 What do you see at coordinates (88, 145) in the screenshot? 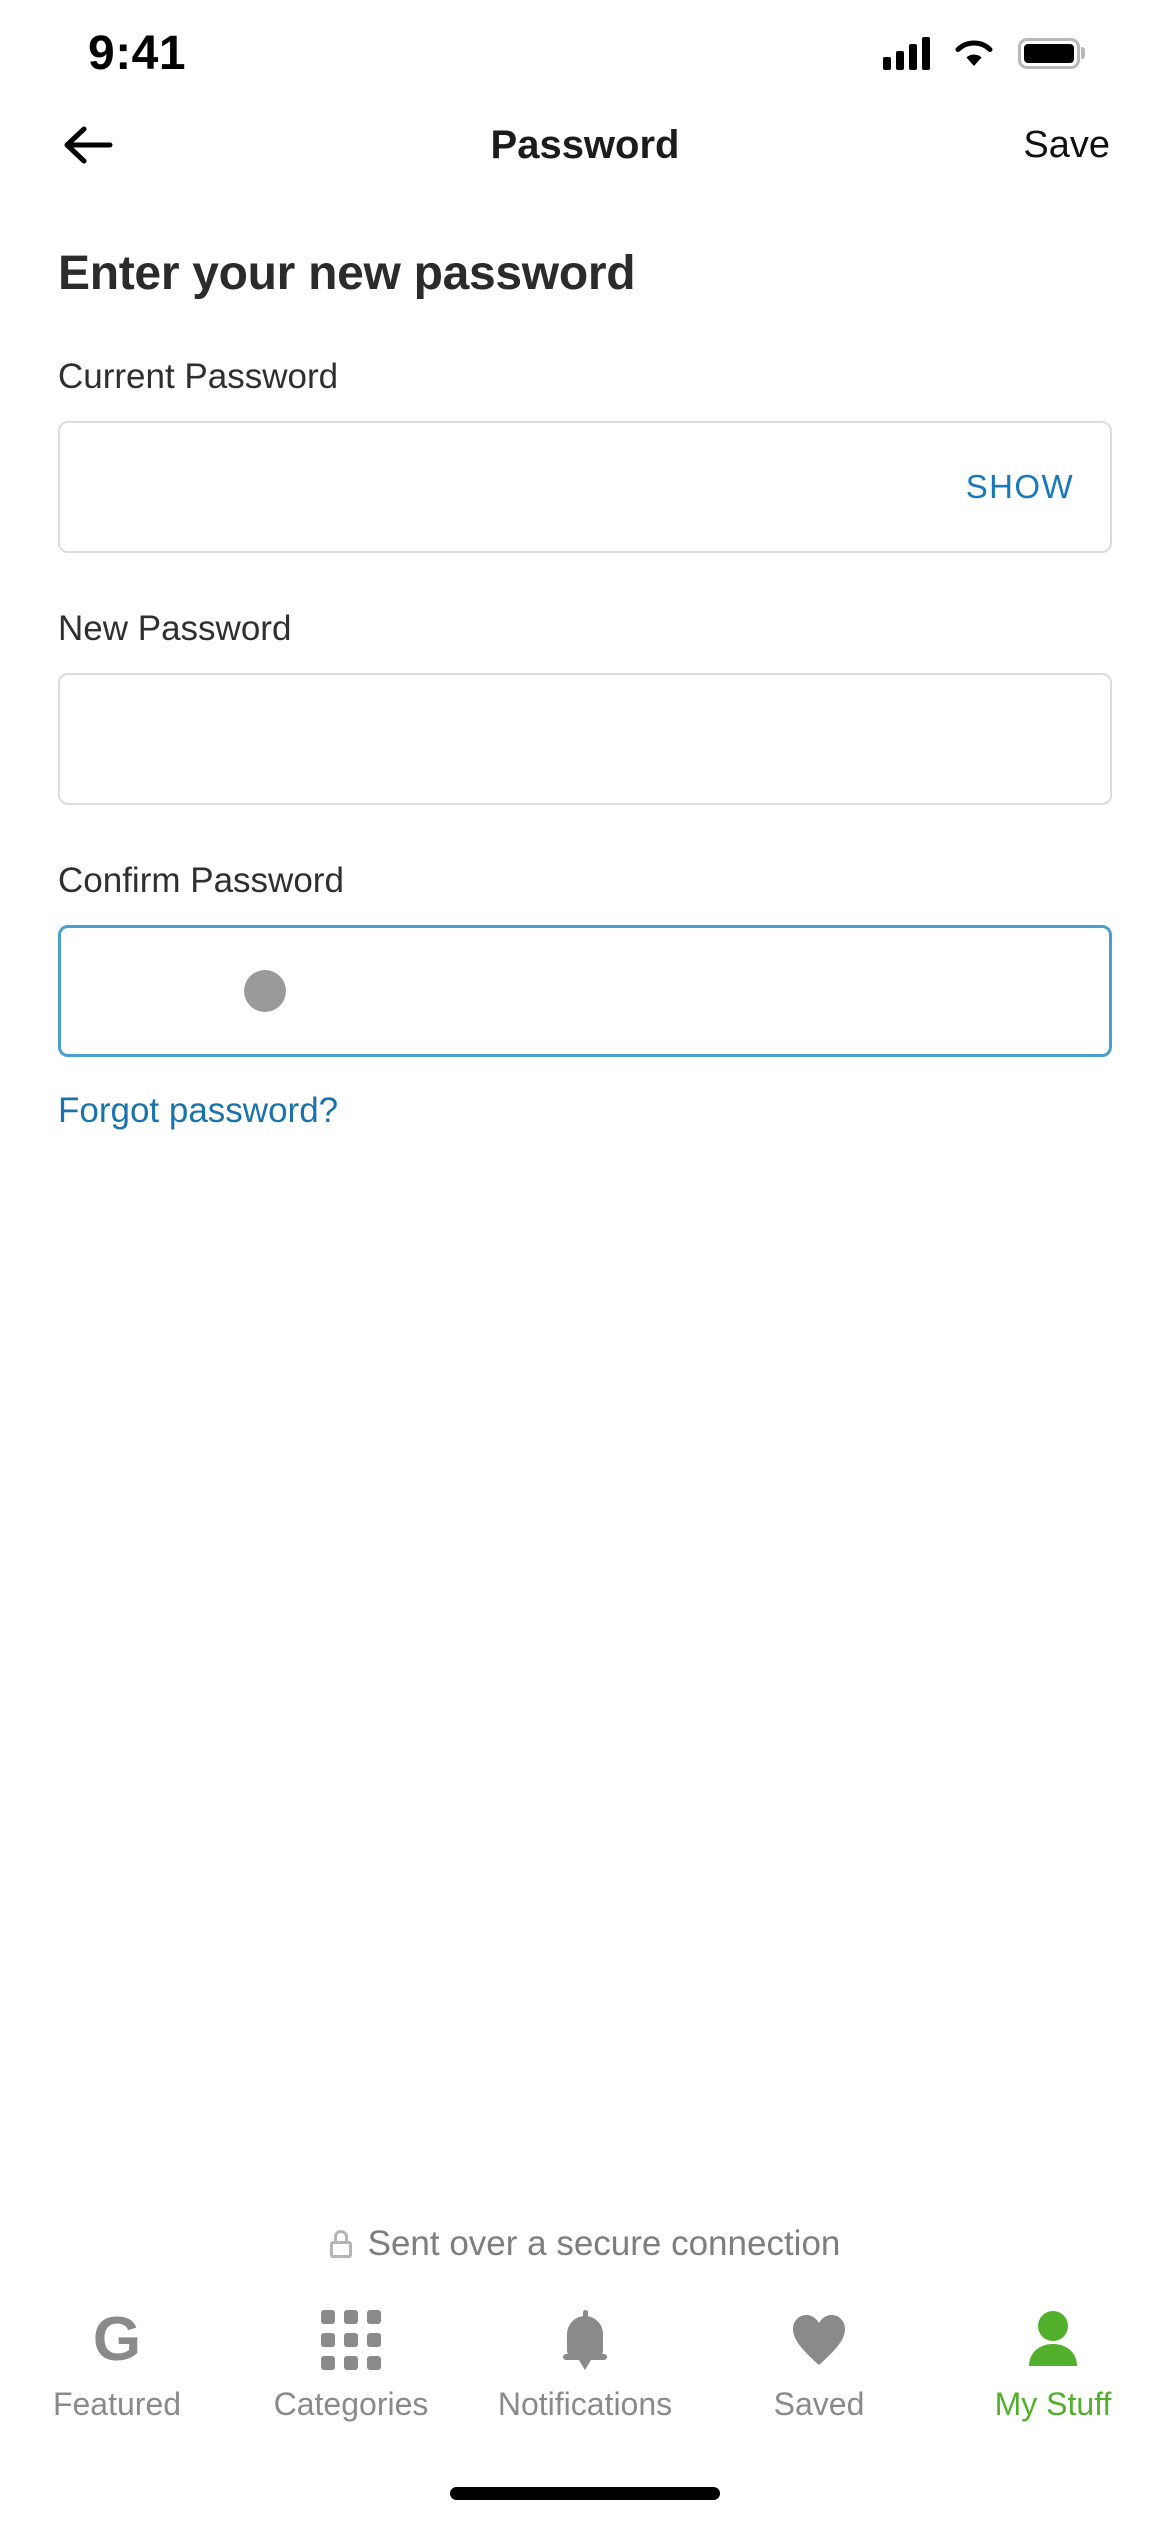
I see `back-arrow-icon` at bounding box center [88, 145].